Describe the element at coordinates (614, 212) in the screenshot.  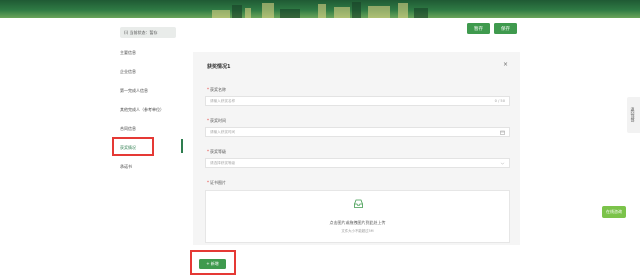
I see `online-consult-button: 在线咨询` at that location.